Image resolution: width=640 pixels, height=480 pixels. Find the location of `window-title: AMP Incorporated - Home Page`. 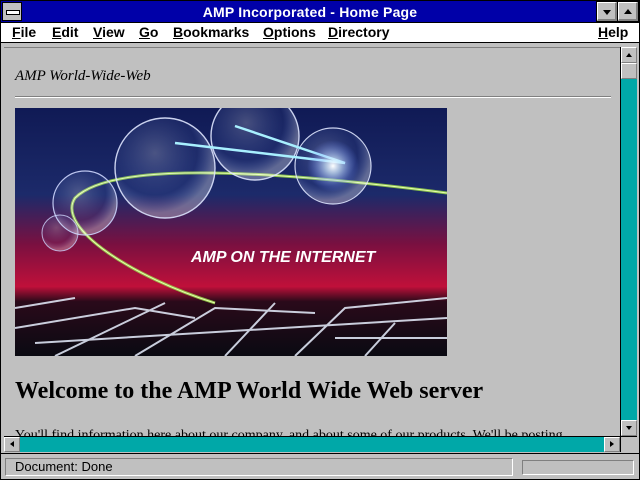

window-title: AMP Incorporated - Home Page is located at coordinates (310, 12).